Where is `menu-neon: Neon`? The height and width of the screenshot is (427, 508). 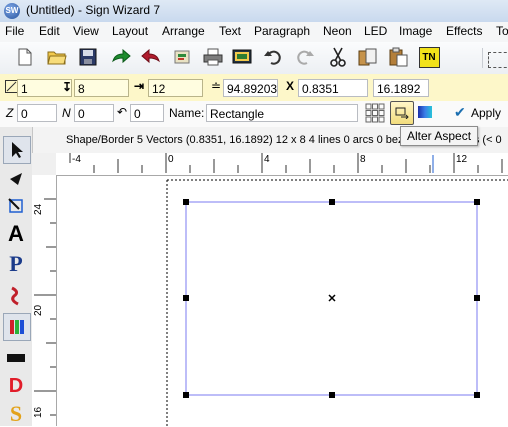 menu-neon: Neon is located at coordinates (337, 31).